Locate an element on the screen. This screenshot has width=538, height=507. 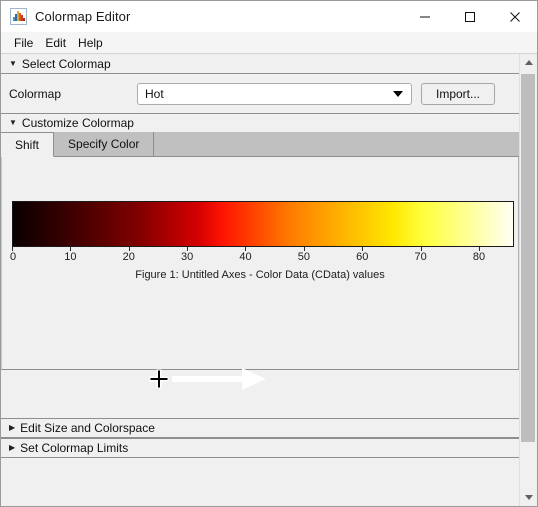
axis-tick-label: 40 is located at coordinates (245, 257).